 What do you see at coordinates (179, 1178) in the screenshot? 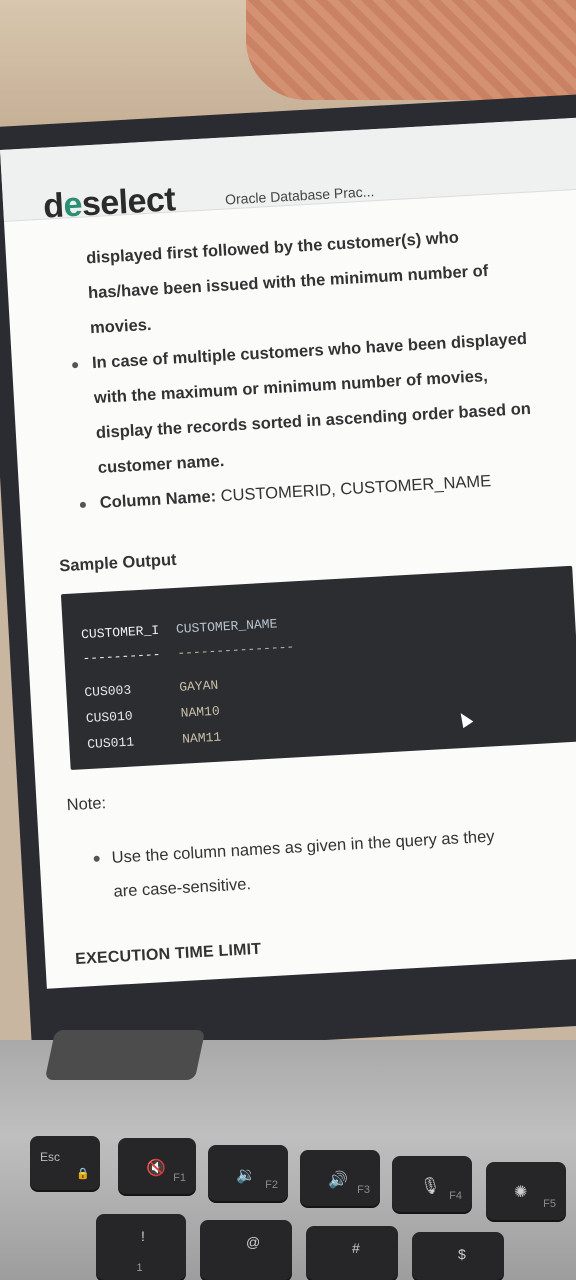
I see `f1-label: F1` at bounding box center [179, 1178].